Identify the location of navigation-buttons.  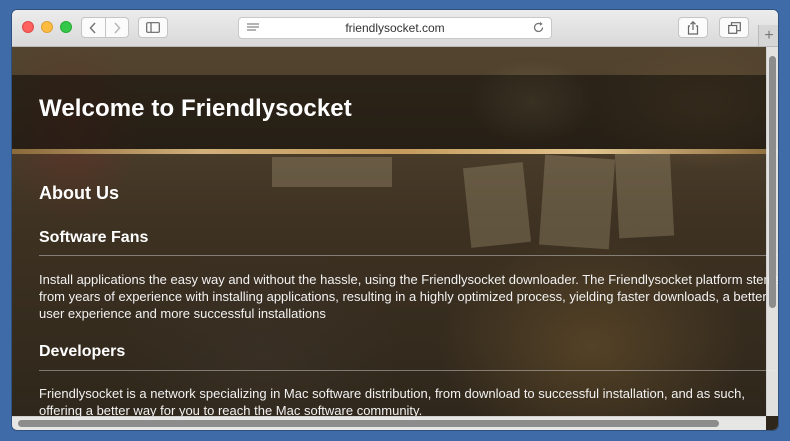
(105, 27).